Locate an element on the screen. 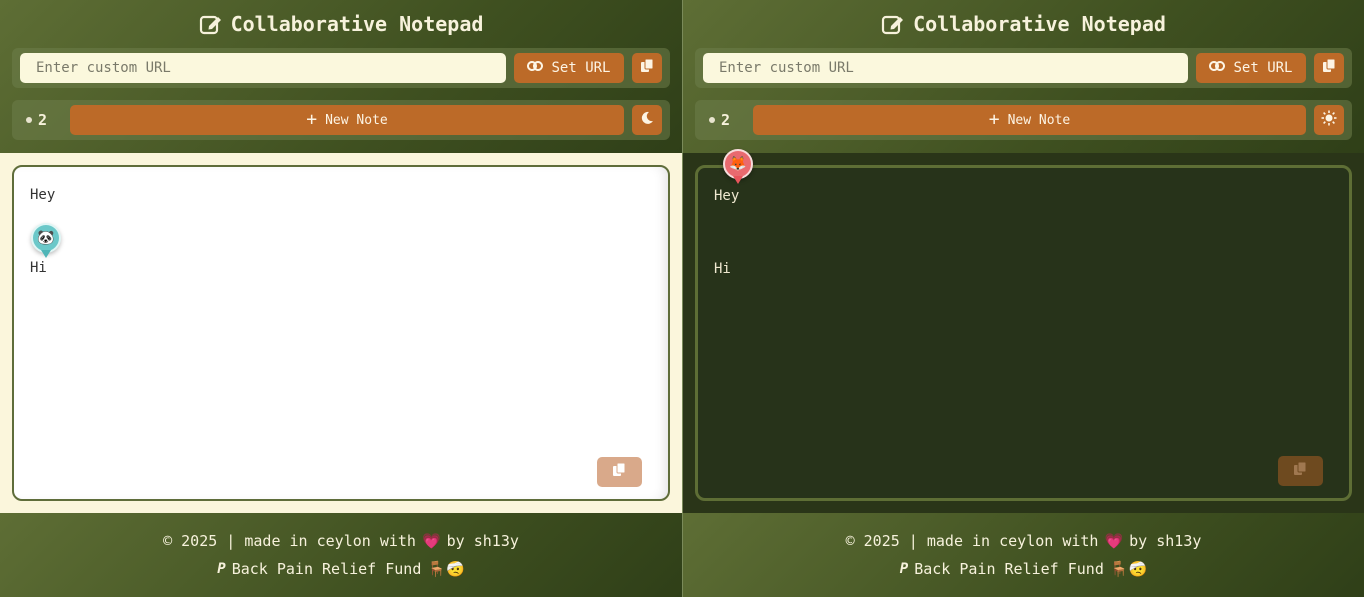  moon-icon is located at coordinates (647, 120).